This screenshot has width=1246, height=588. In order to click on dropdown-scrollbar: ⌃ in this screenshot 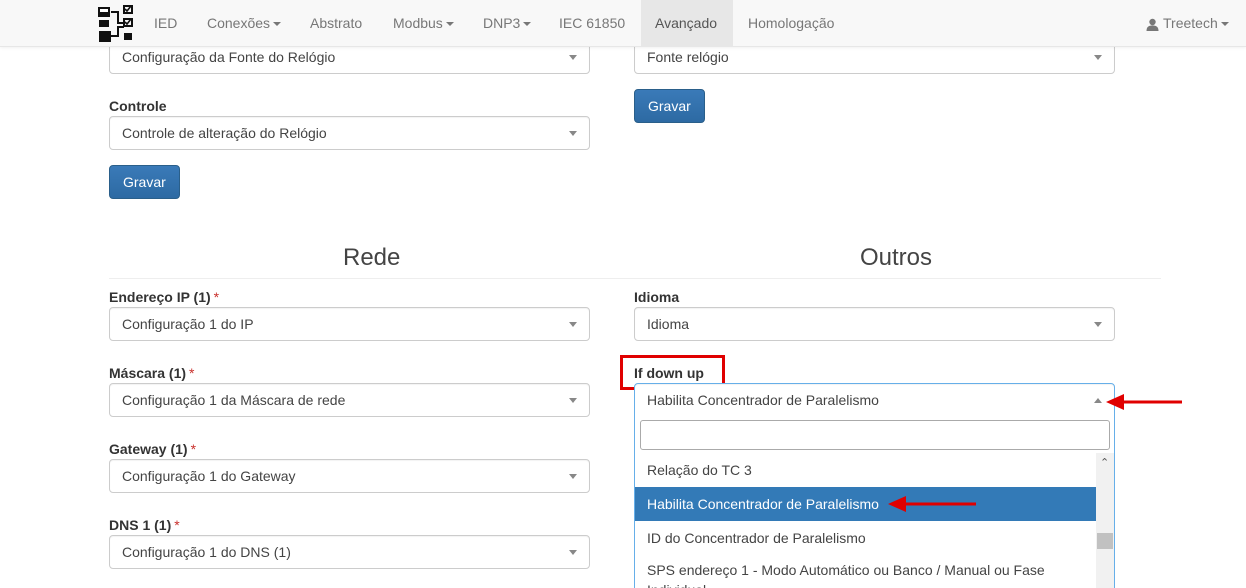, I will do `click(1105, 520)`.